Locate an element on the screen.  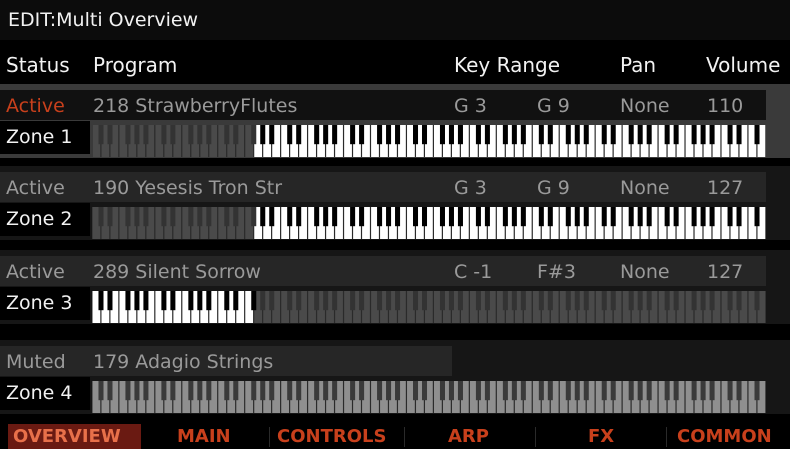
zone-1-program: 218 StrawberryFlutes is located at coordinates (195, 106).